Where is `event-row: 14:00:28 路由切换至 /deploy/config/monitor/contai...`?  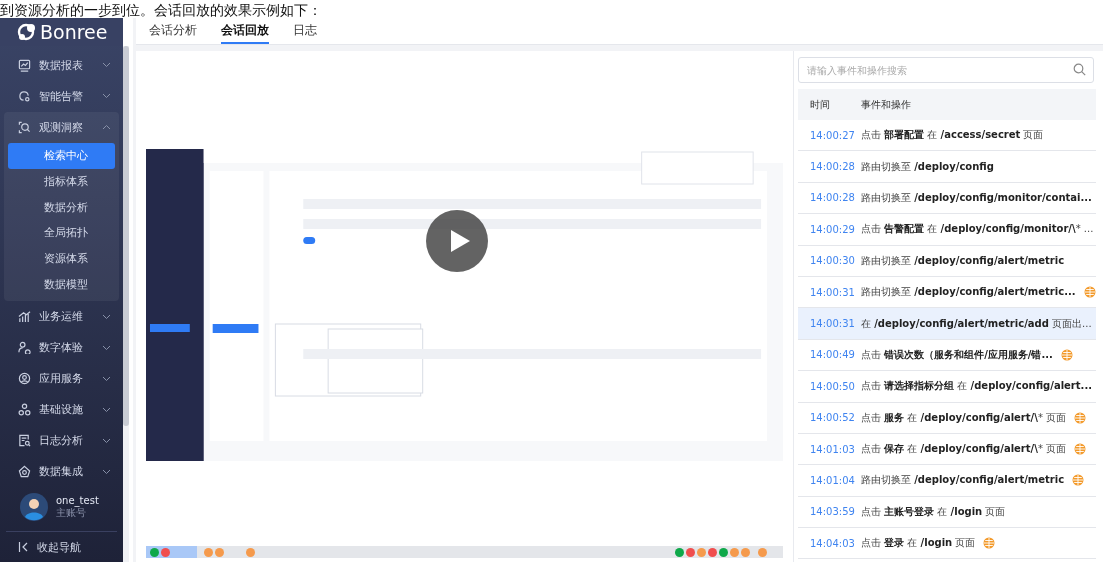
event-row: 14:00:28 路由切换至 /deploy/config/monitor/contai... is located at coordinates (947, 198).